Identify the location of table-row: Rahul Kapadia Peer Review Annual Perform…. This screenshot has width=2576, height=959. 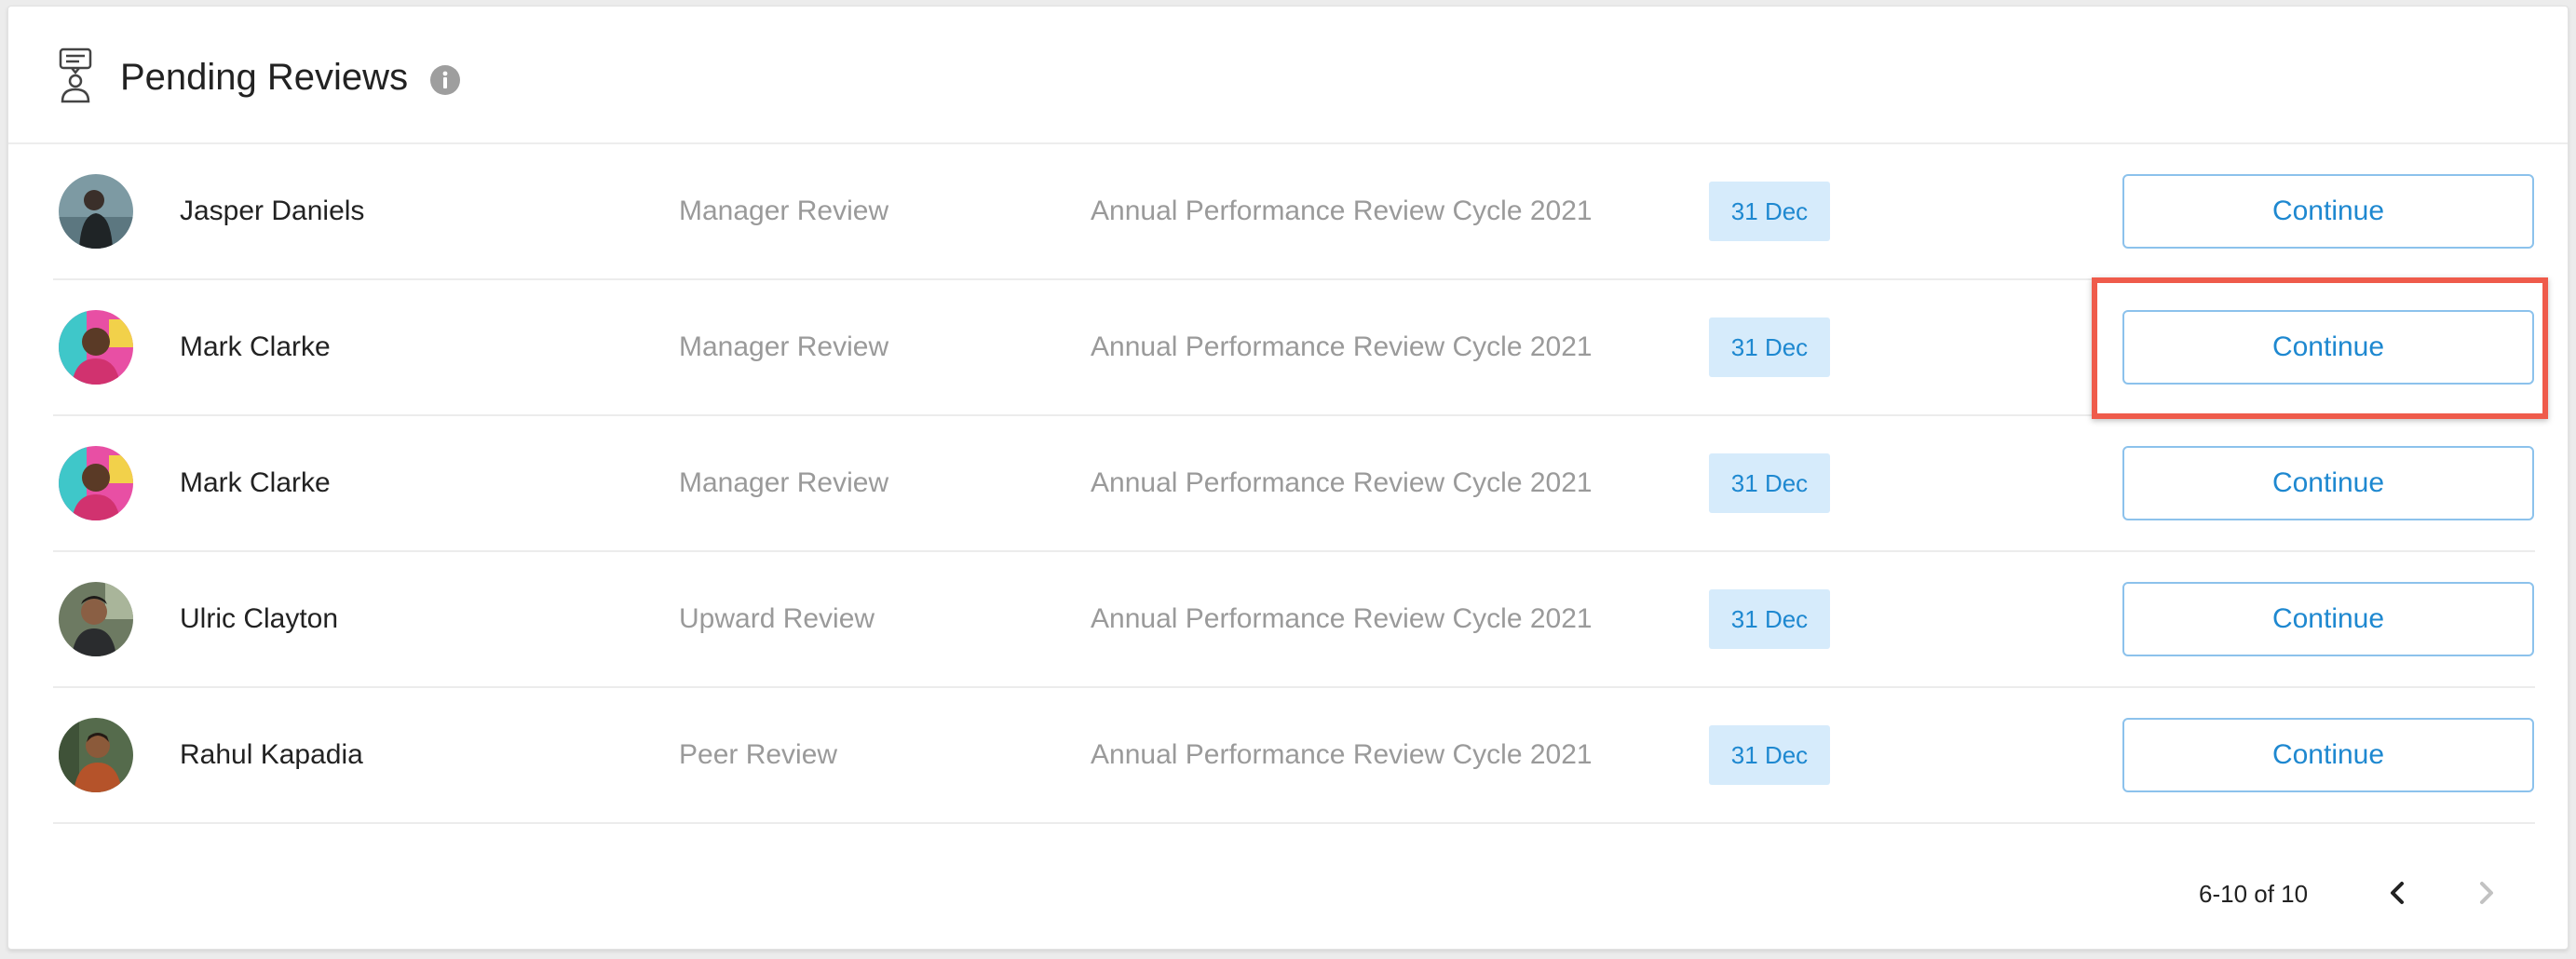
(1294, 756).